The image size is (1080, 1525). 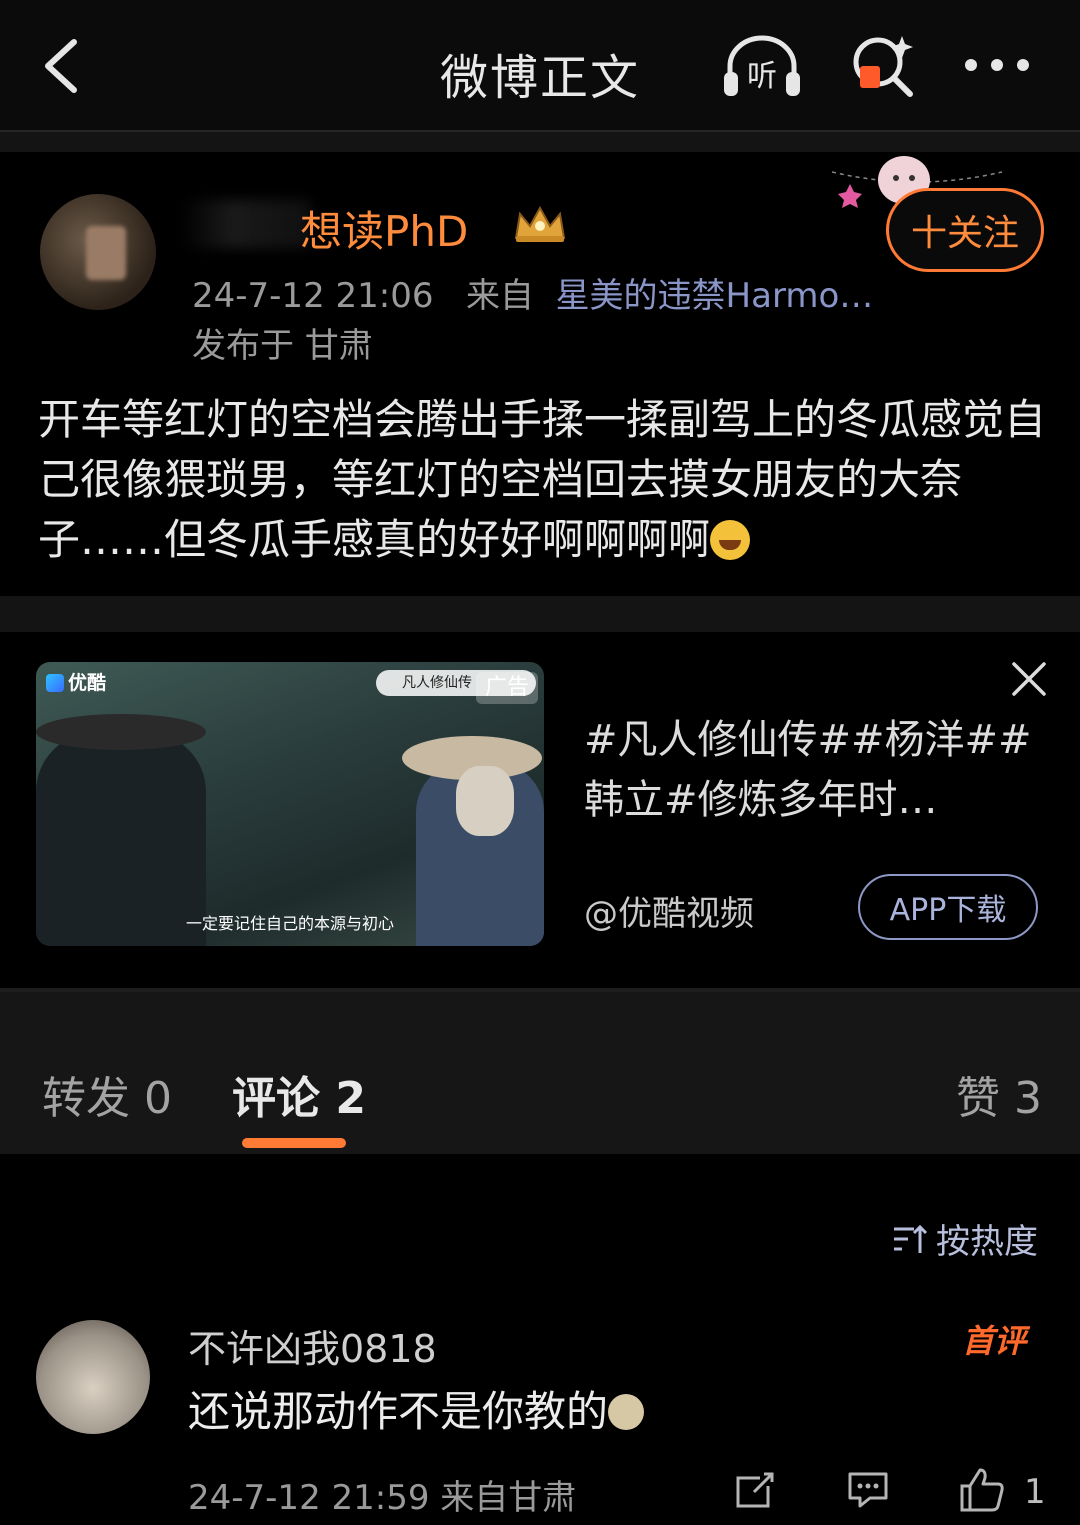 I want to click on youku-logo: 优酷, so click(x=76, y=681).